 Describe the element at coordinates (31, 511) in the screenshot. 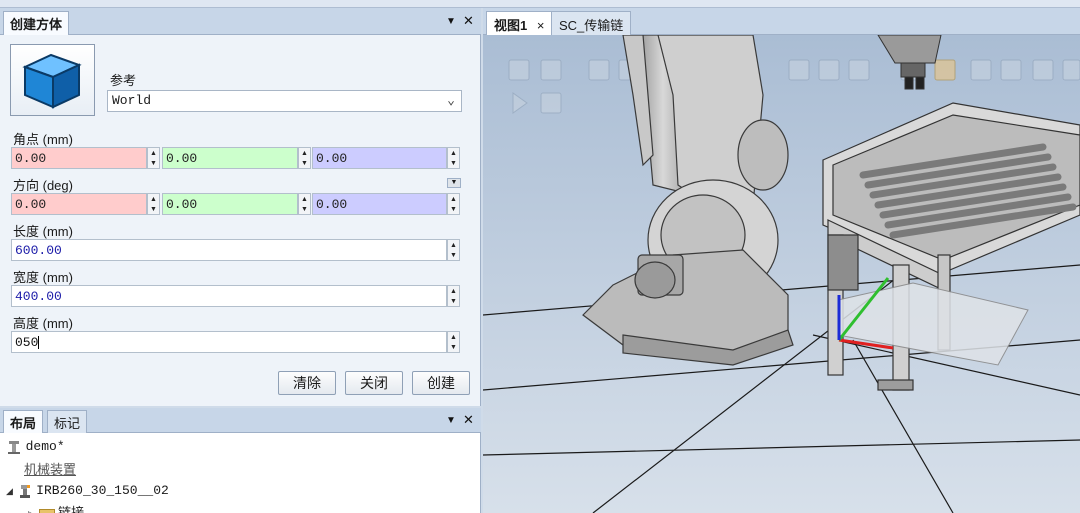

I see `expand-arrow-icon: ▷` at that location.